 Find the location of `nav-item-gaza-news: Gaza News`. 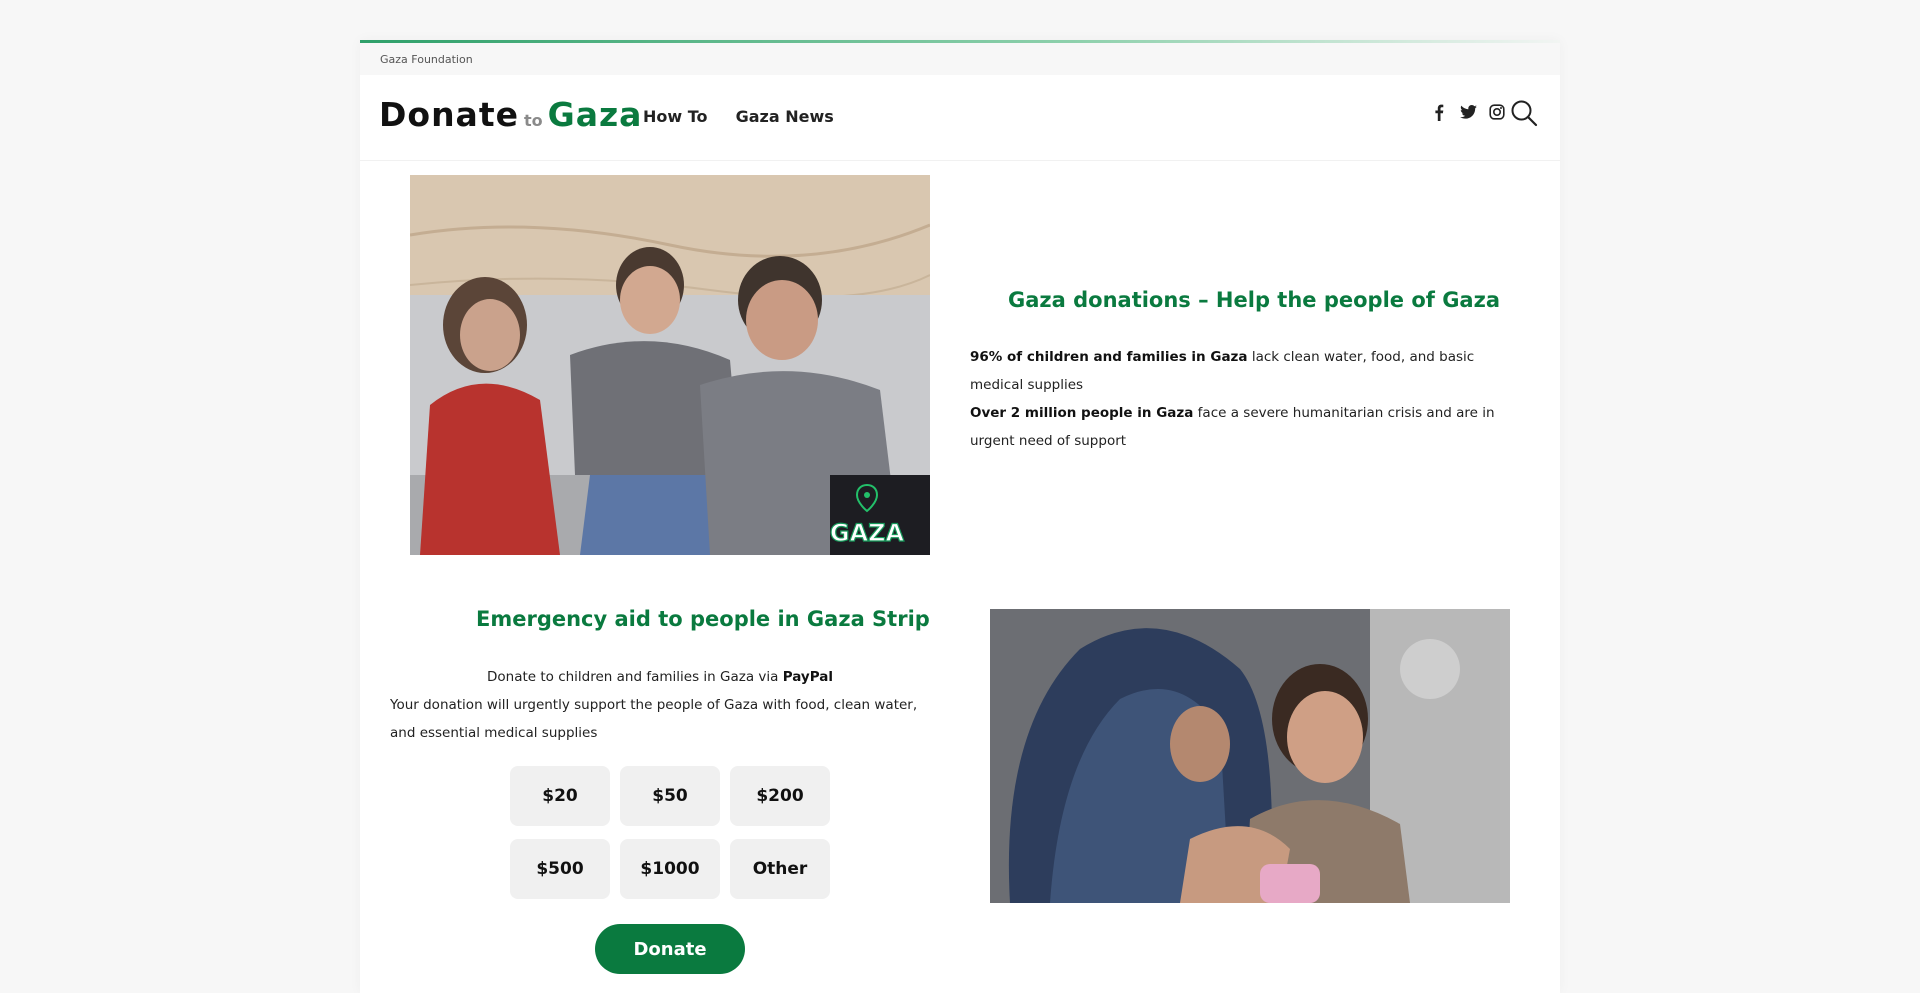

nav-item-gaza-news: Gaza News is located at coordinates (785, 116).